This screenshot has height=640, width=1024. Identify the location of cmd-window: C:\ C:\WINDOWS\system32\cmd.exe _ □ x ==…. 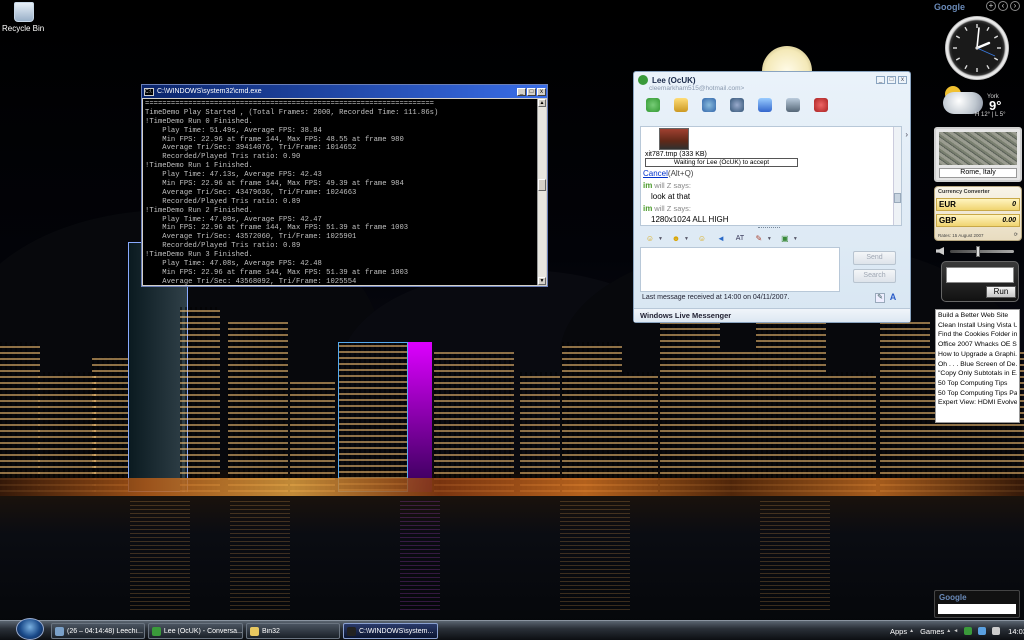
(344, 185).